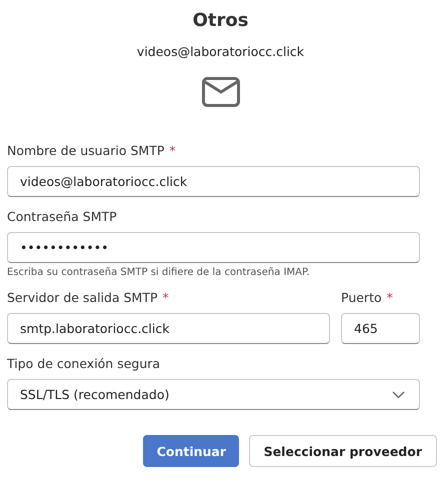  Describe the element at coordinates (85, 150) in the screenshot. I see `field-label: Nombre de usuario SMTP` at that location.